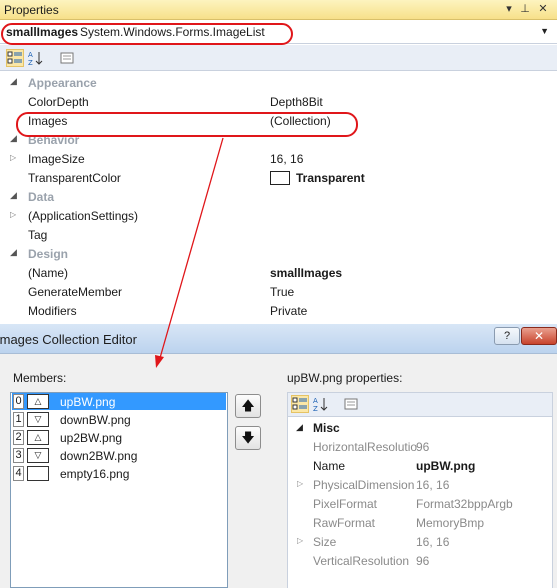 The width and height of the screenshot is (557, 588). I want to click on color-swatch, so click(280, 178).